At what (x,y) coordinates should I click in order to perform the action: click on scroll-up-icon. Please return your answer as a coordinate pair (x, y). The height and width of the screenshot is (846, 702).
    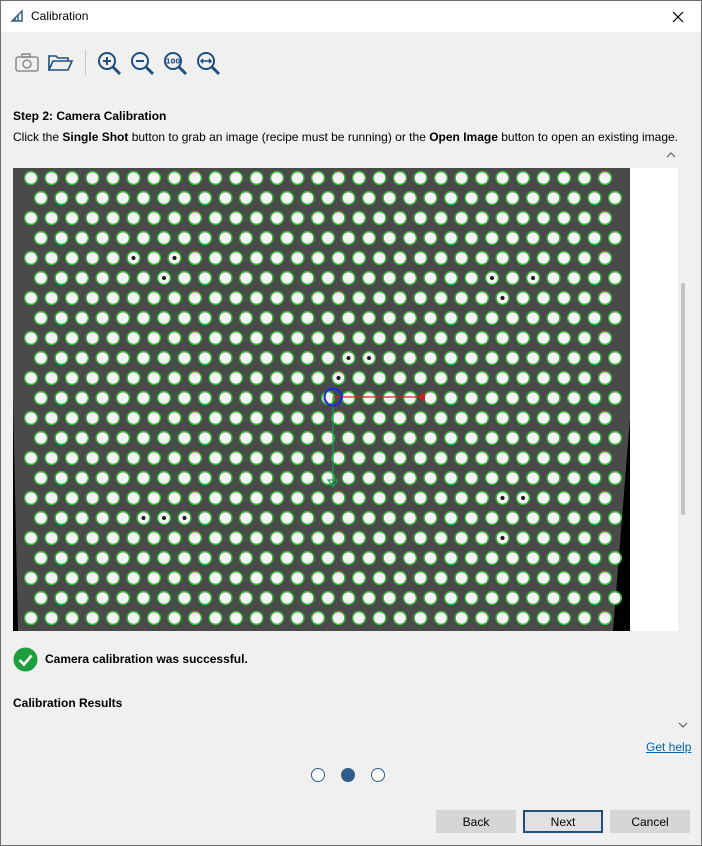
    Looking at the image, I should click on (671, 155).